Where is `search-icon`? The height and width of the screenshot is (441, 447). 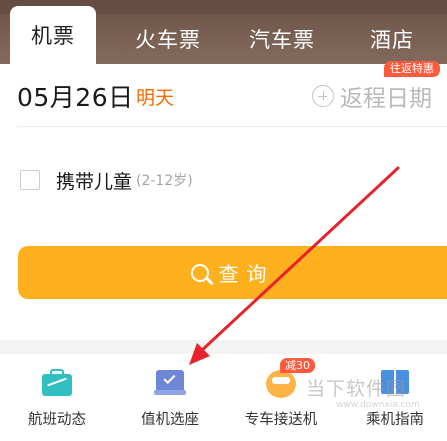 search-icon is located at coordinates (199, 272).